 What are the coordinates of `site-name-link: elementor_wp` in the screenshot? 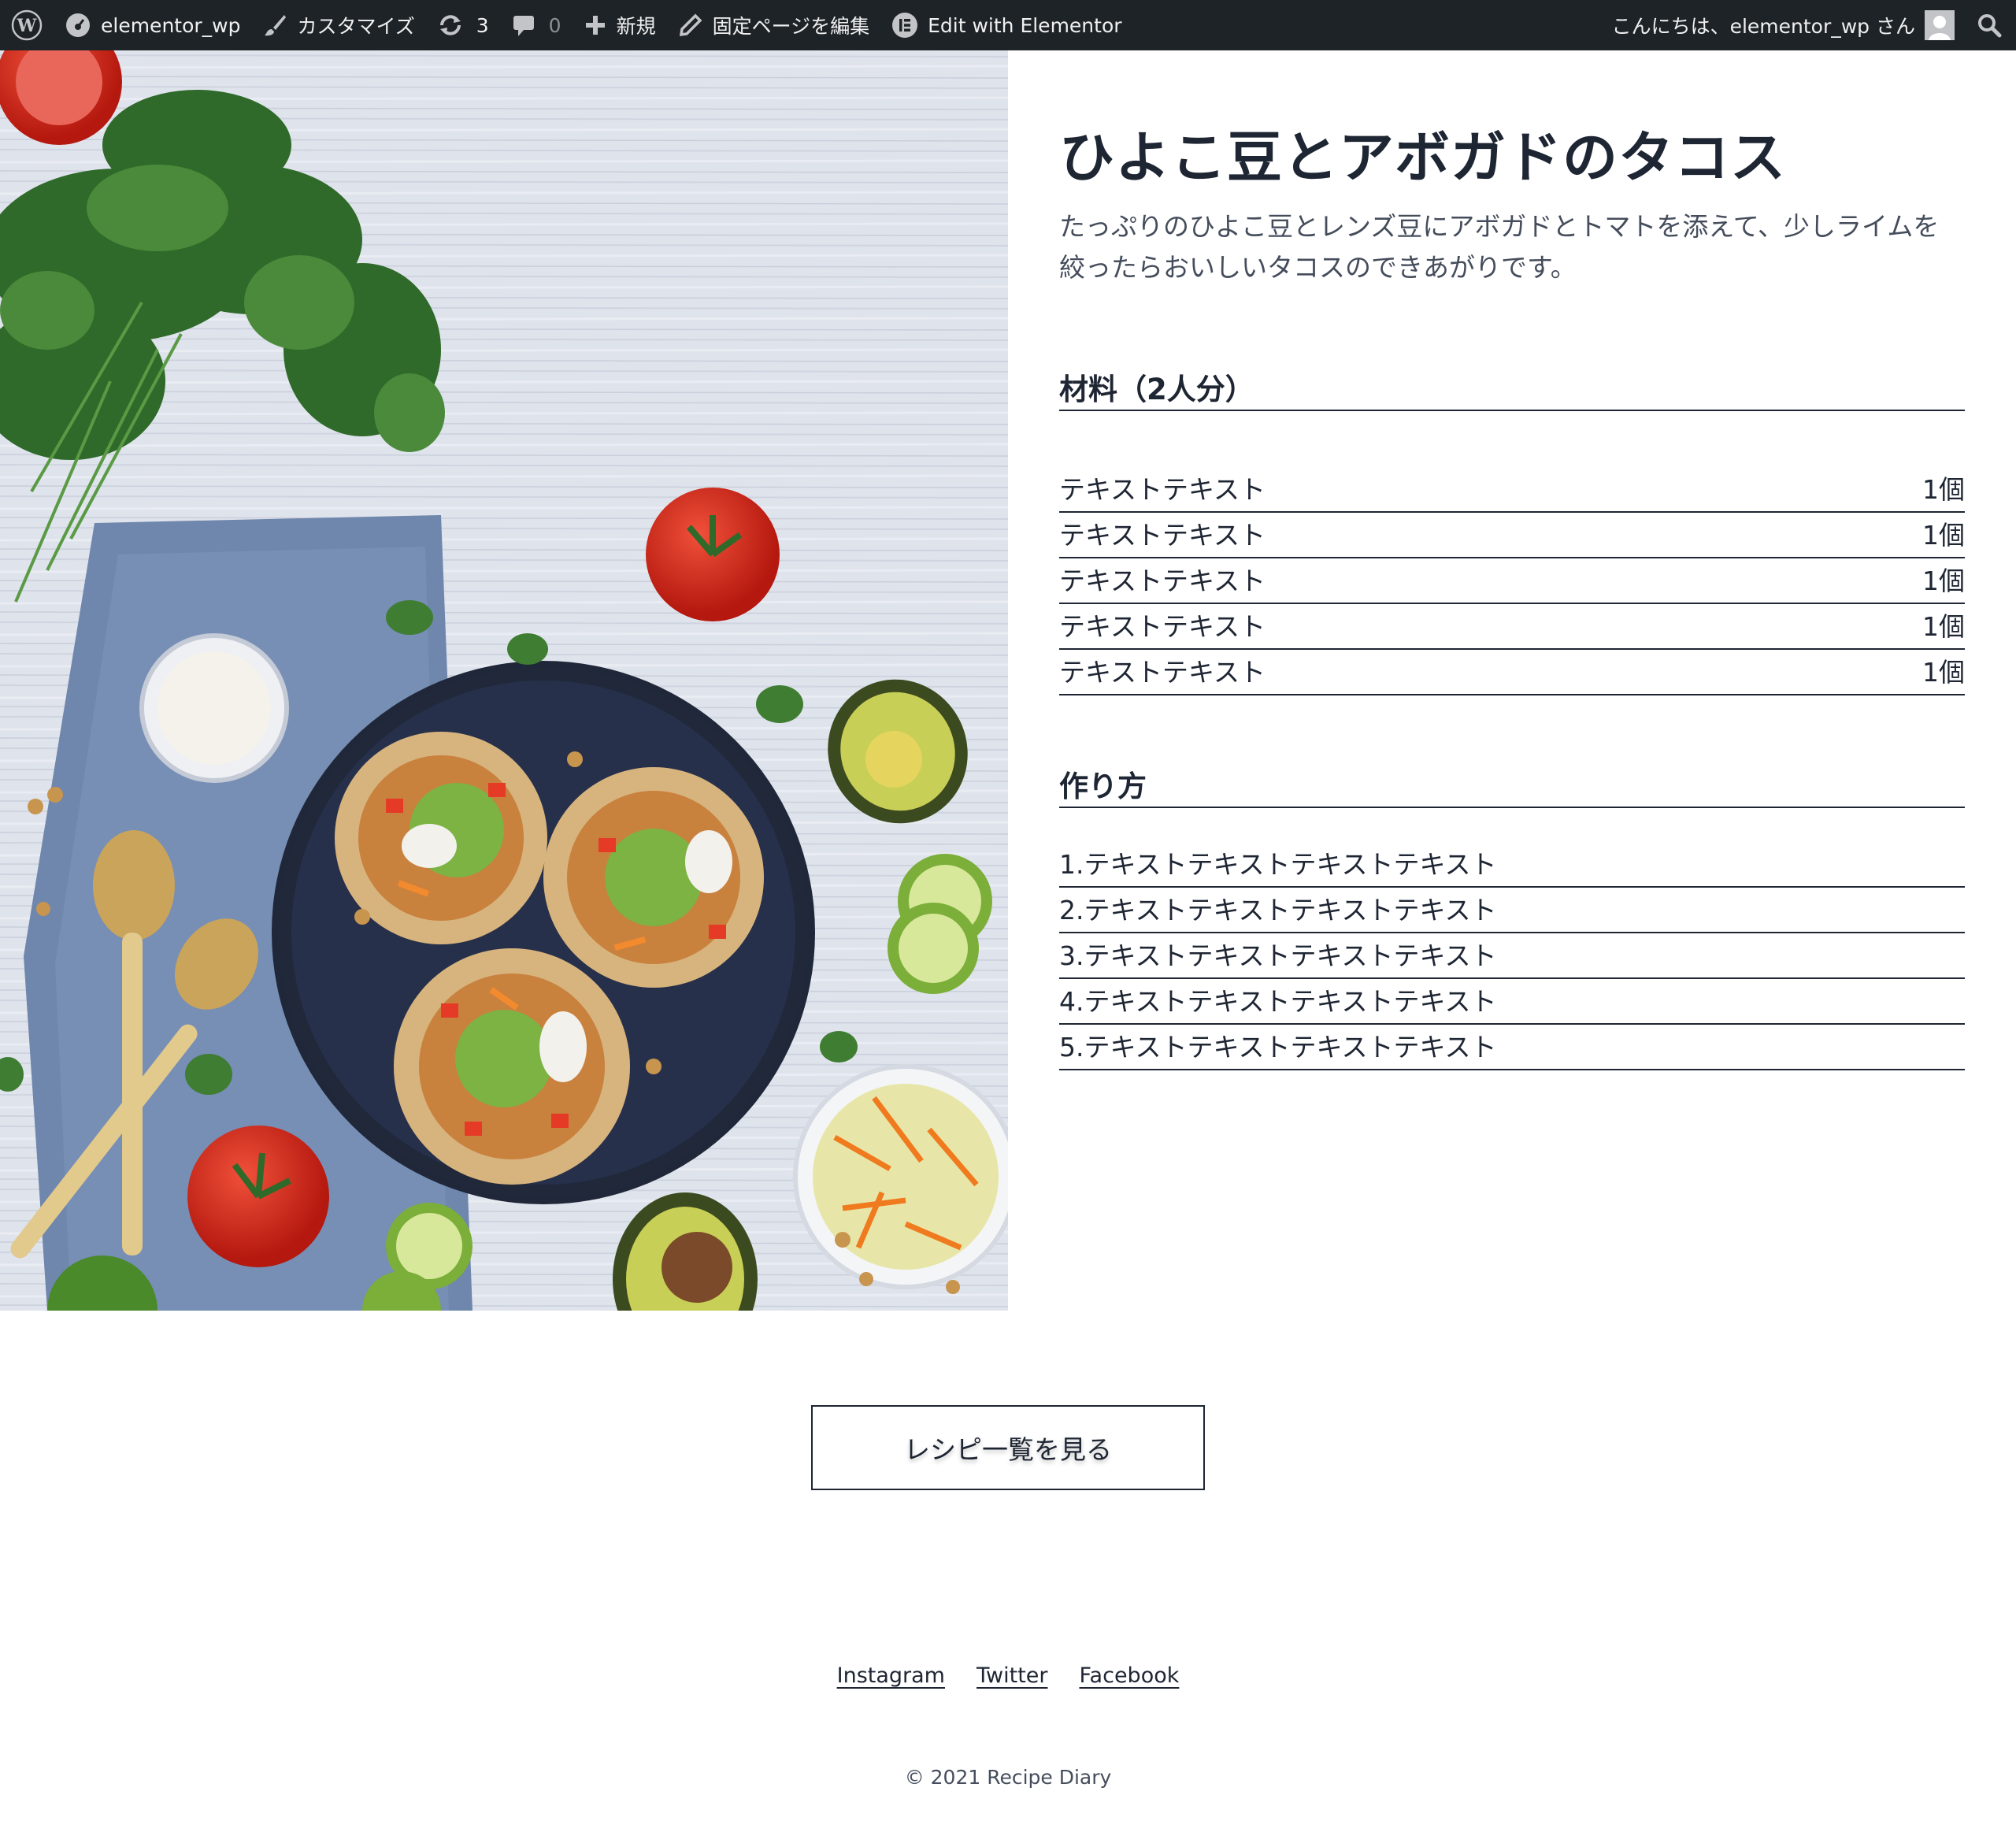 It's located at (152, 25).